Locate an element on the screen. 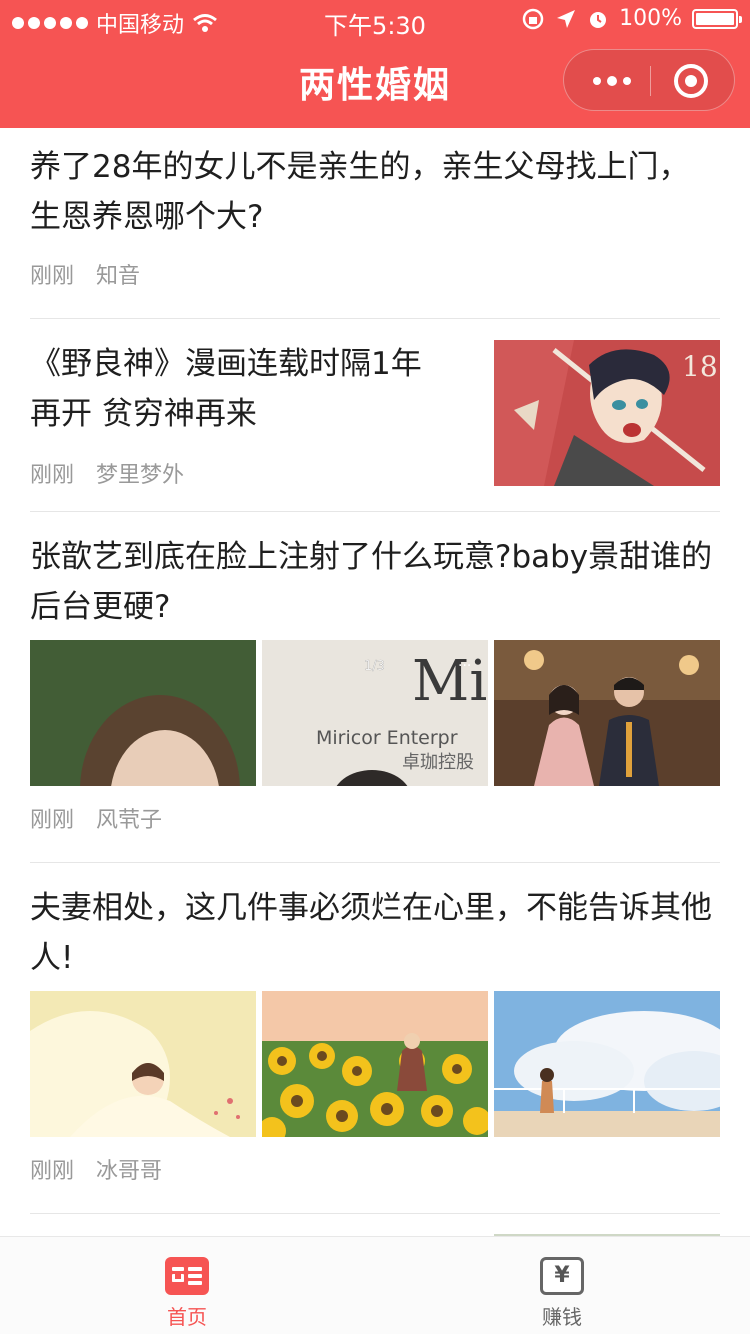  article-headline: 张歆艺到底在脸上注射了什么玩意?baby景甜谁的后台更硬? is located at coordinates (371, 582).